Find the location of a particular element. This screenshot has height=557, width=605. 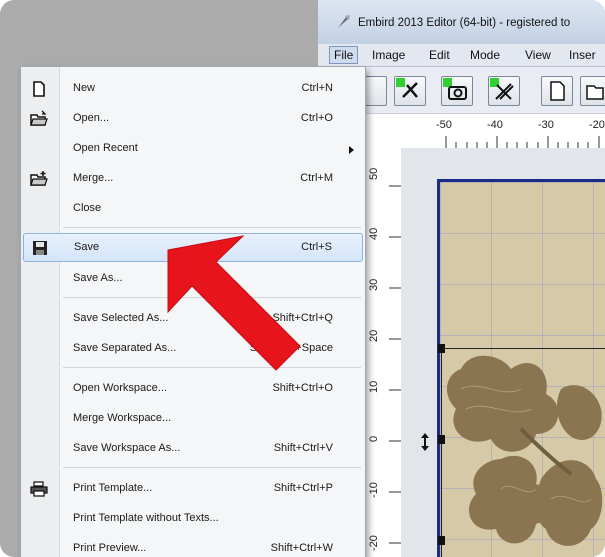

red-arrow-annotation is located at coordinates (234, 303).